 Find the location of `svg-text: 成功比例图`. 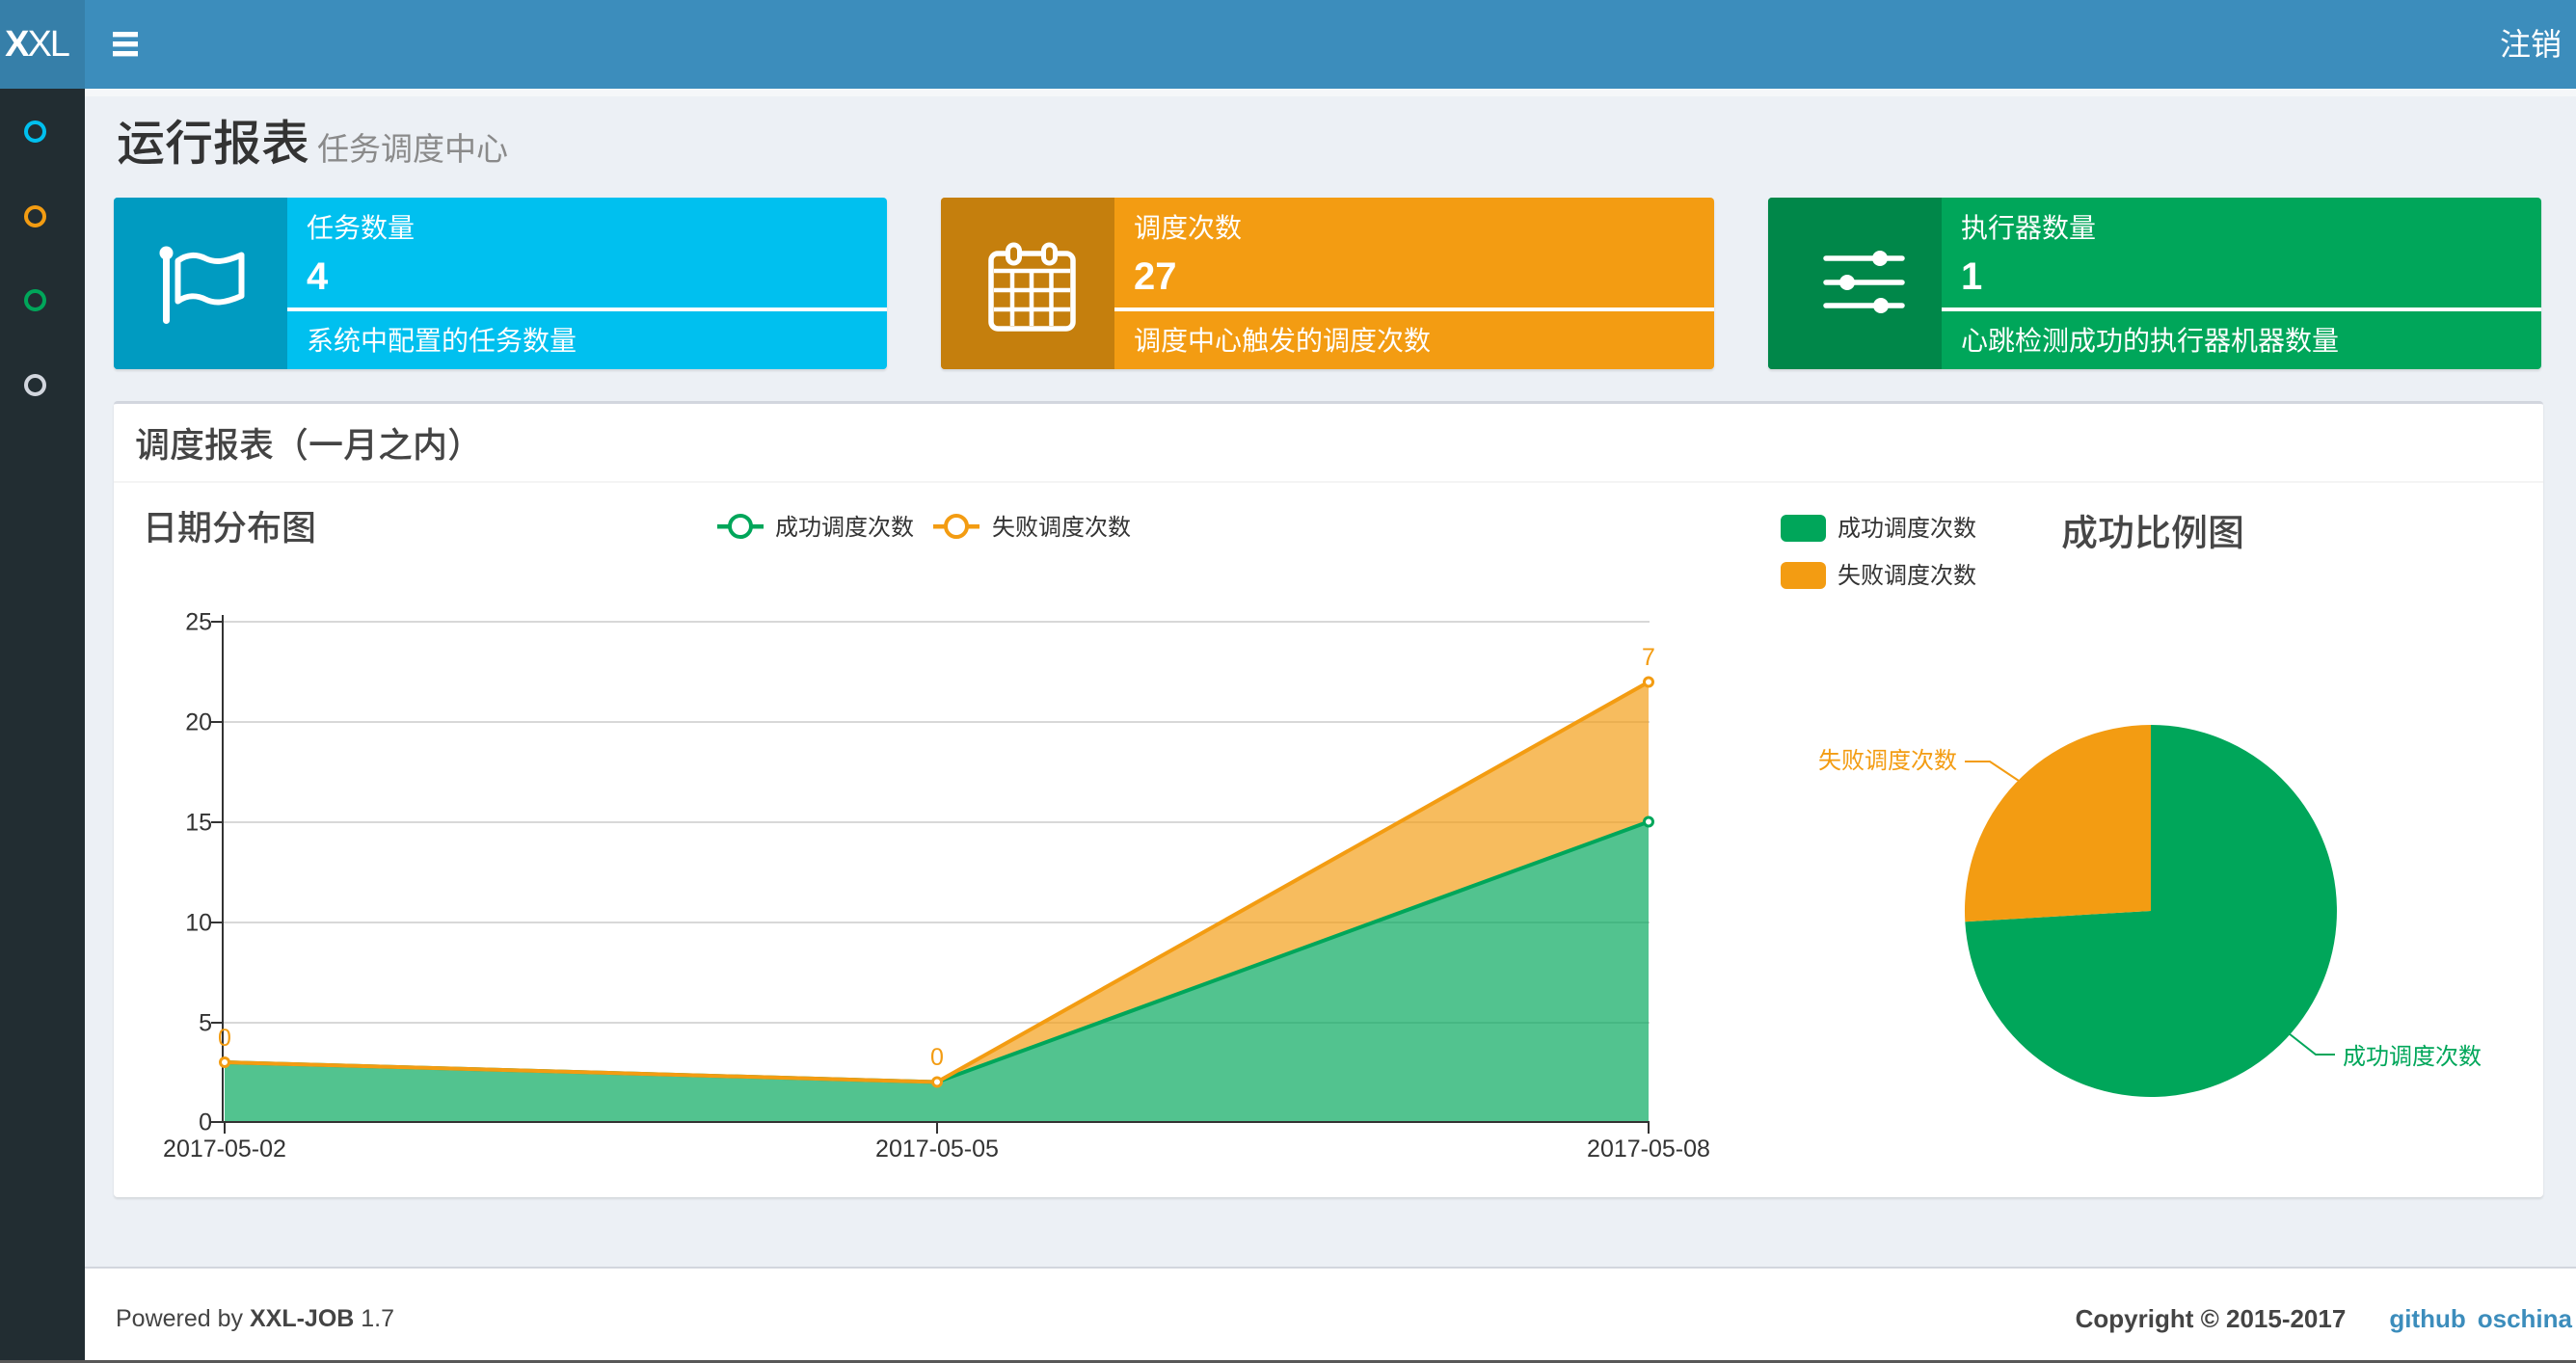

svg-text: 成功比例图 is located at coordinates (2153, 534).